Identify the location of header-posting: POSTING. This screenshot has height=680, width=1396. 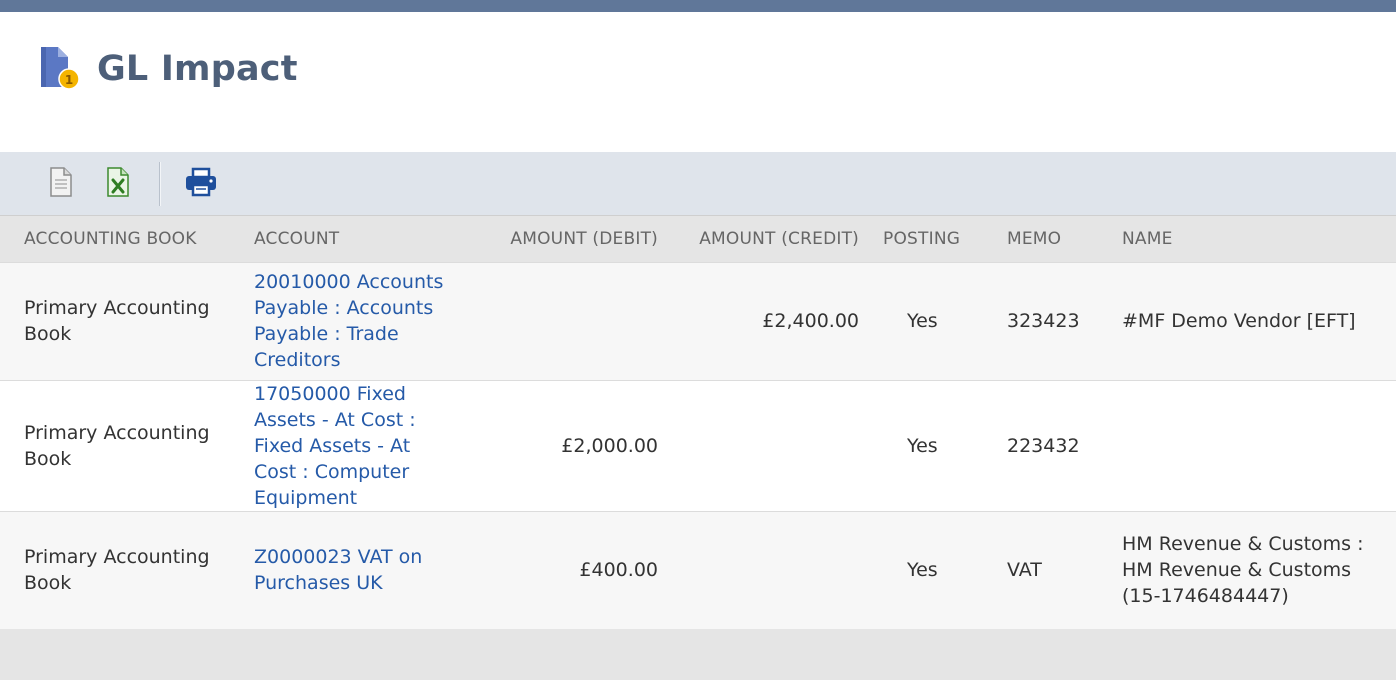
(921, 239).